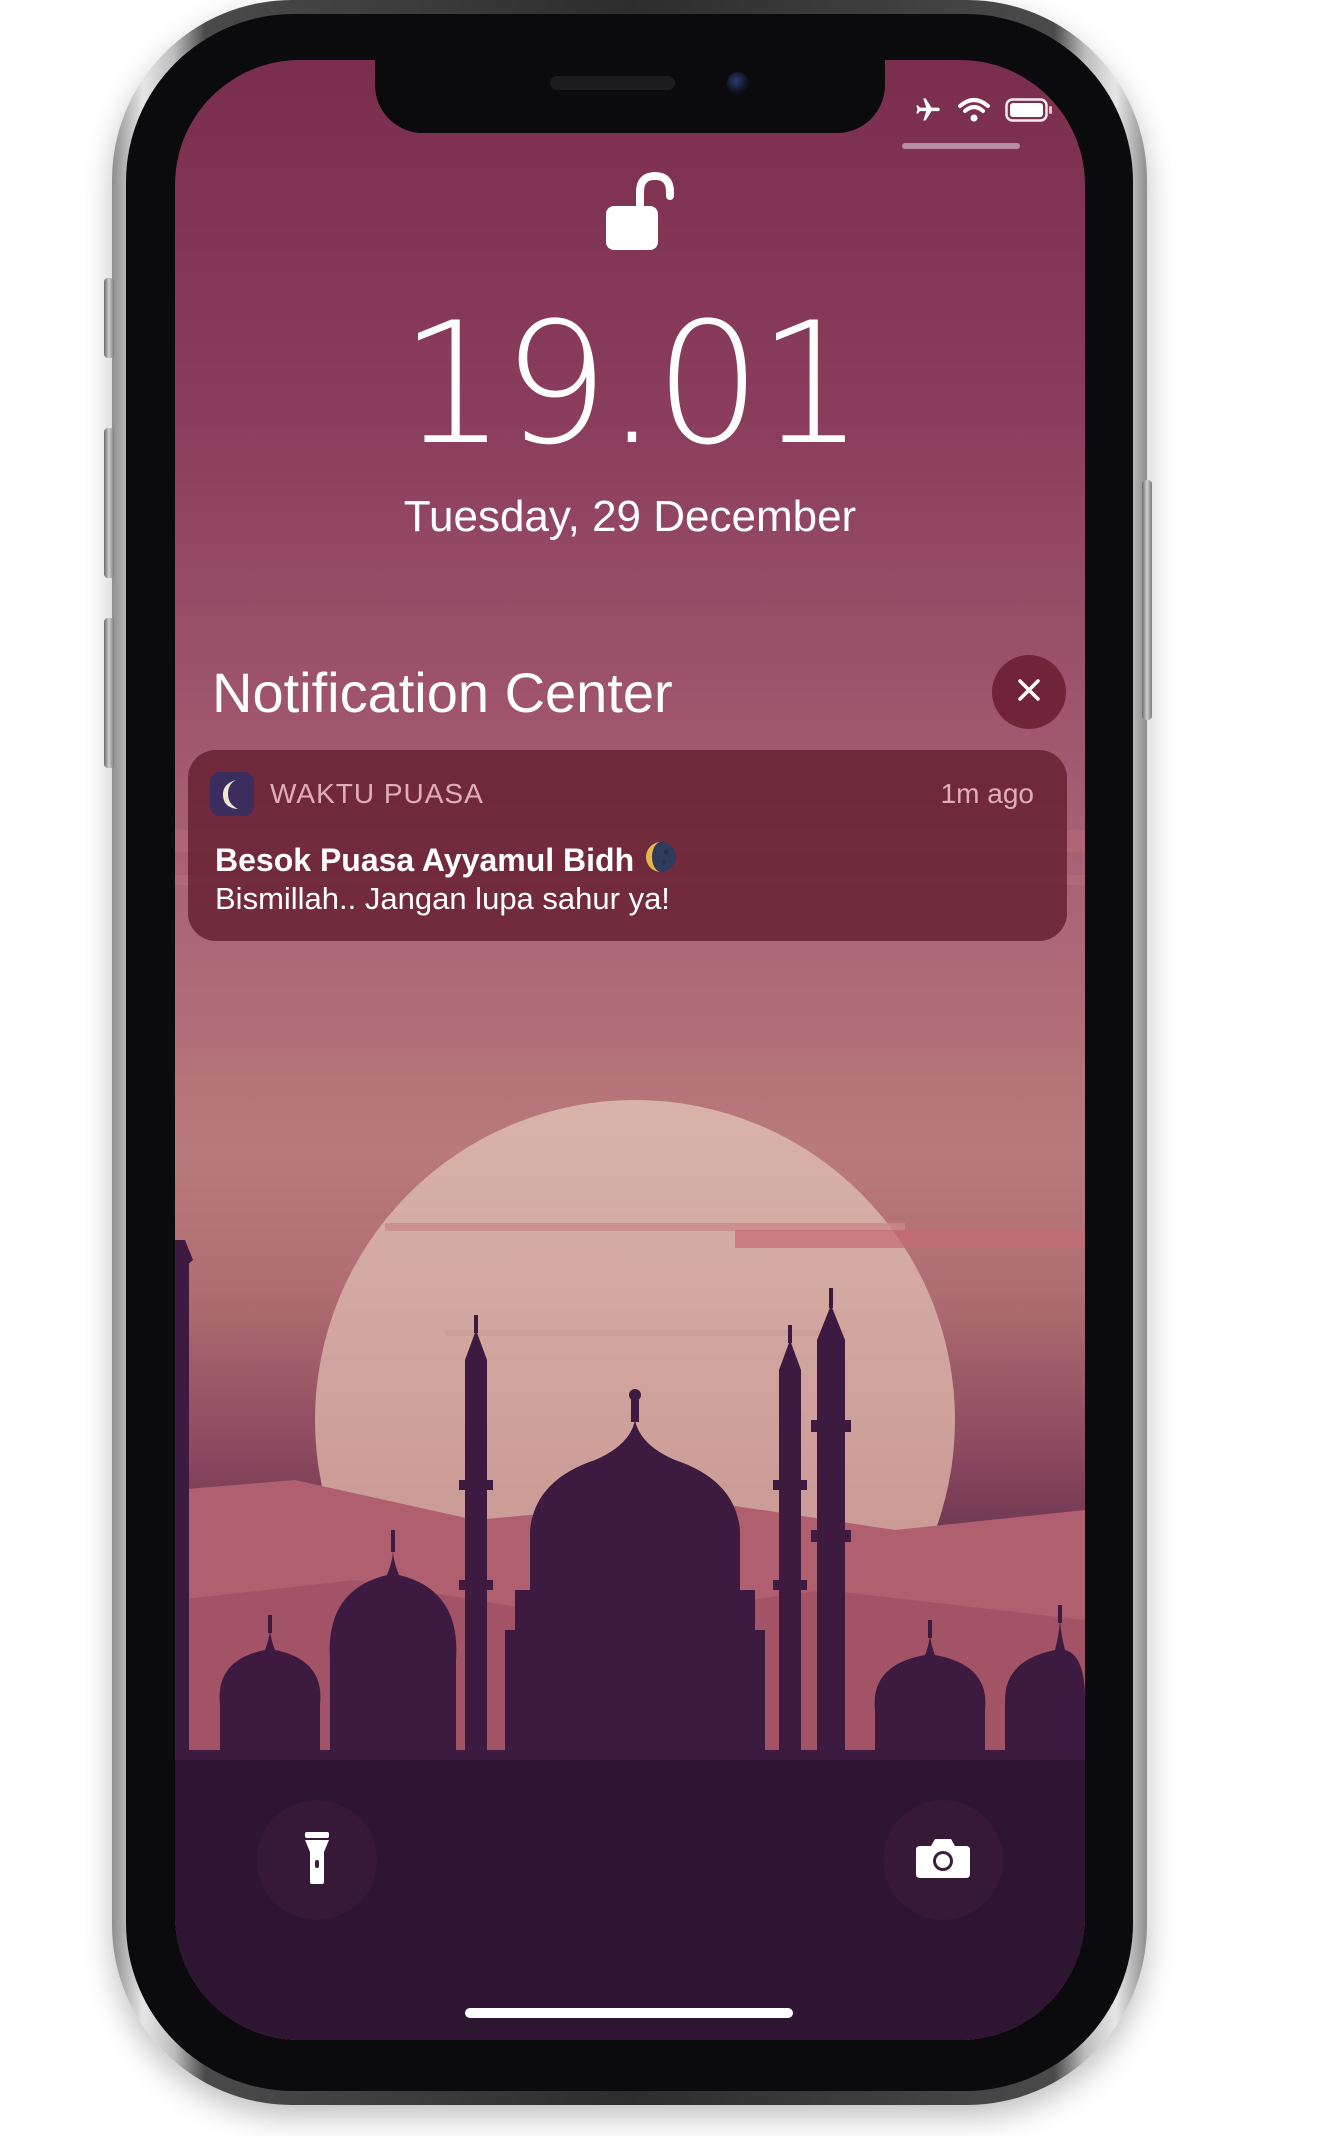 The width and height of the screenshot is (1326, 2136). I want to click on notification-timestamp: 1m ago, so click(987, 793).